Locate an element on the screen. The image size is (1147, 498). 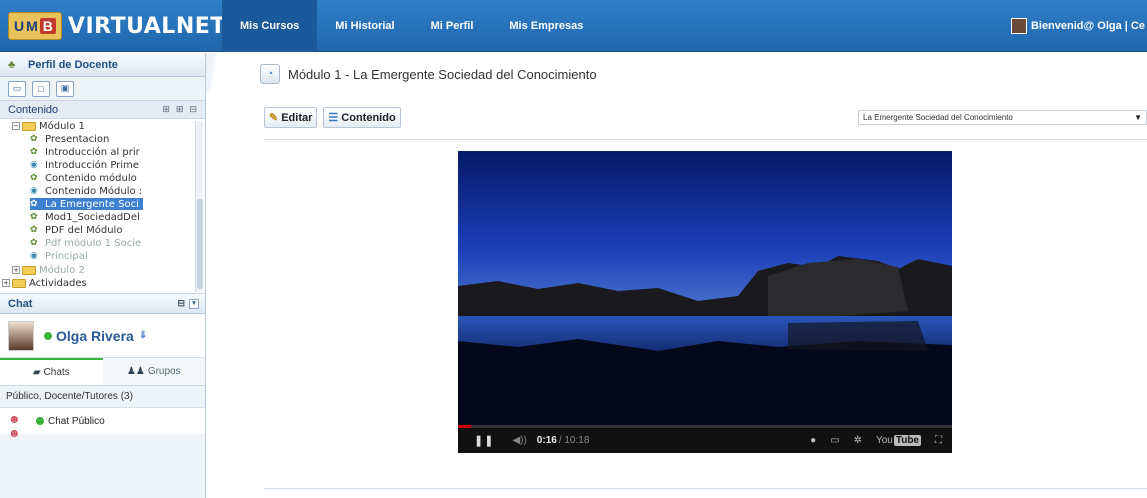
content-list-icon: ☰ is located at coordinates (333, 118).